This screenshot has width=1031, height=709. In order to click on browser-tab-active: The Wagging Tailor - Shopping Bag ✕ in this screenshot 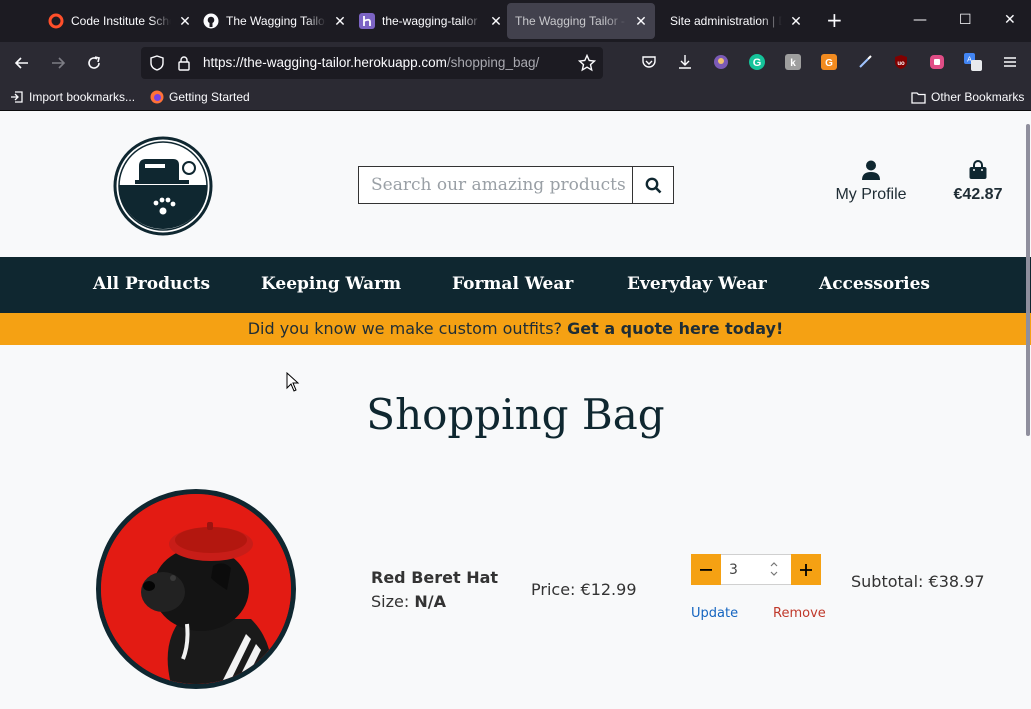, I will do `click(581, 21)`.